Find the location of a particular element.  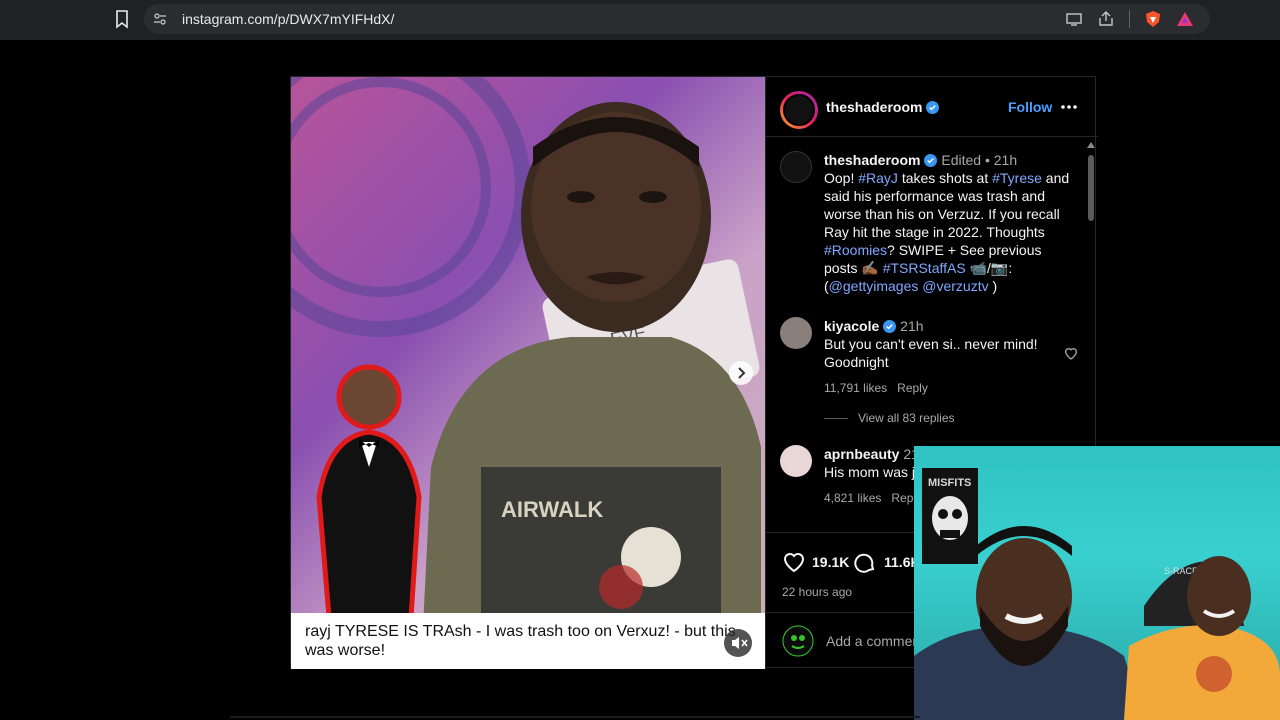

post-time: 22 hours ago is located at coordinates (817, 592).